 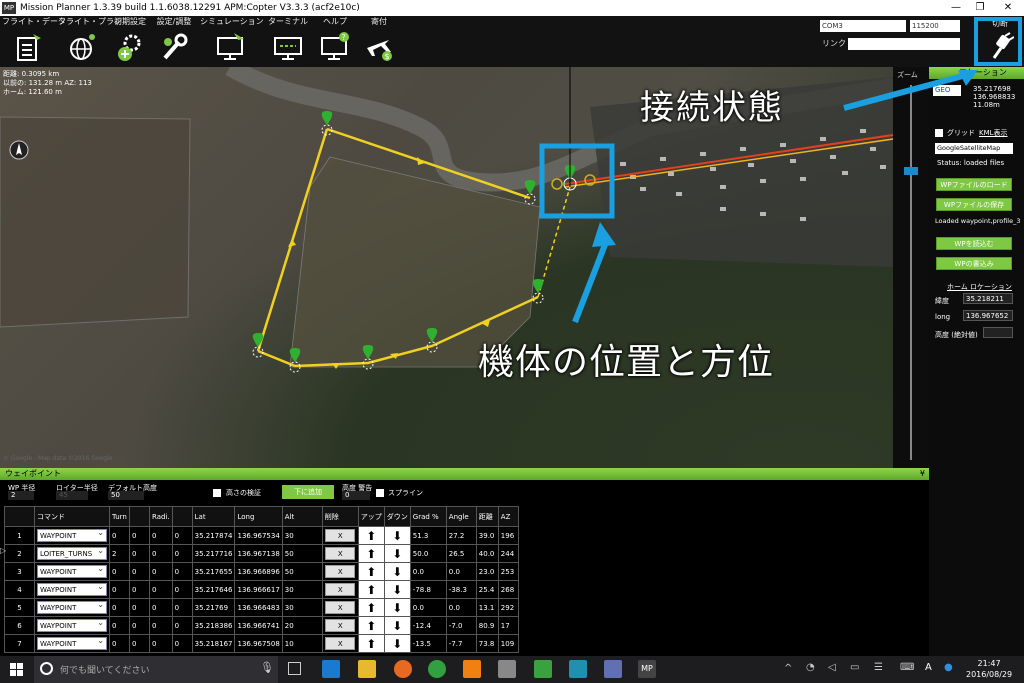 What do you see at coordinates (302, 625) in the screenshot?
I see `alt-cell: 20` at bounding box center [302, 625].